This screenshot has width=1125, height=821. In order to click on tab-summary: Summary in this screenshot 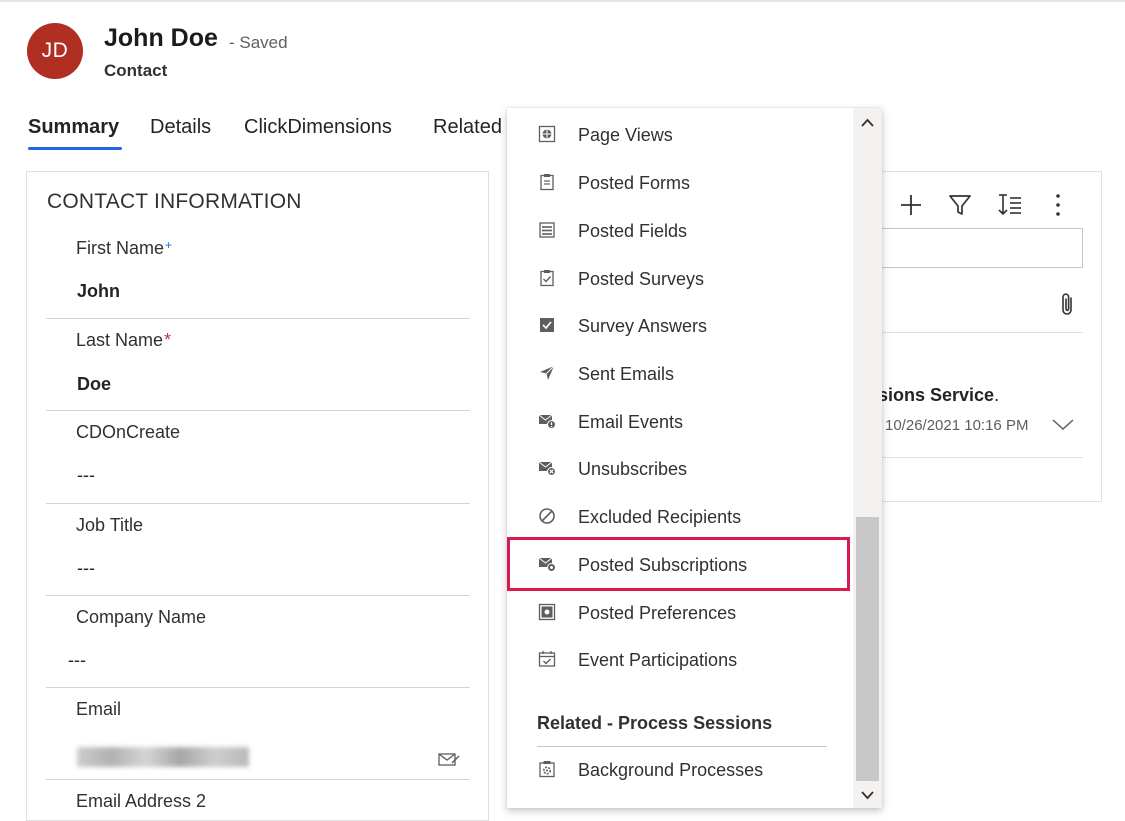, I will do `click(73, 127)`.